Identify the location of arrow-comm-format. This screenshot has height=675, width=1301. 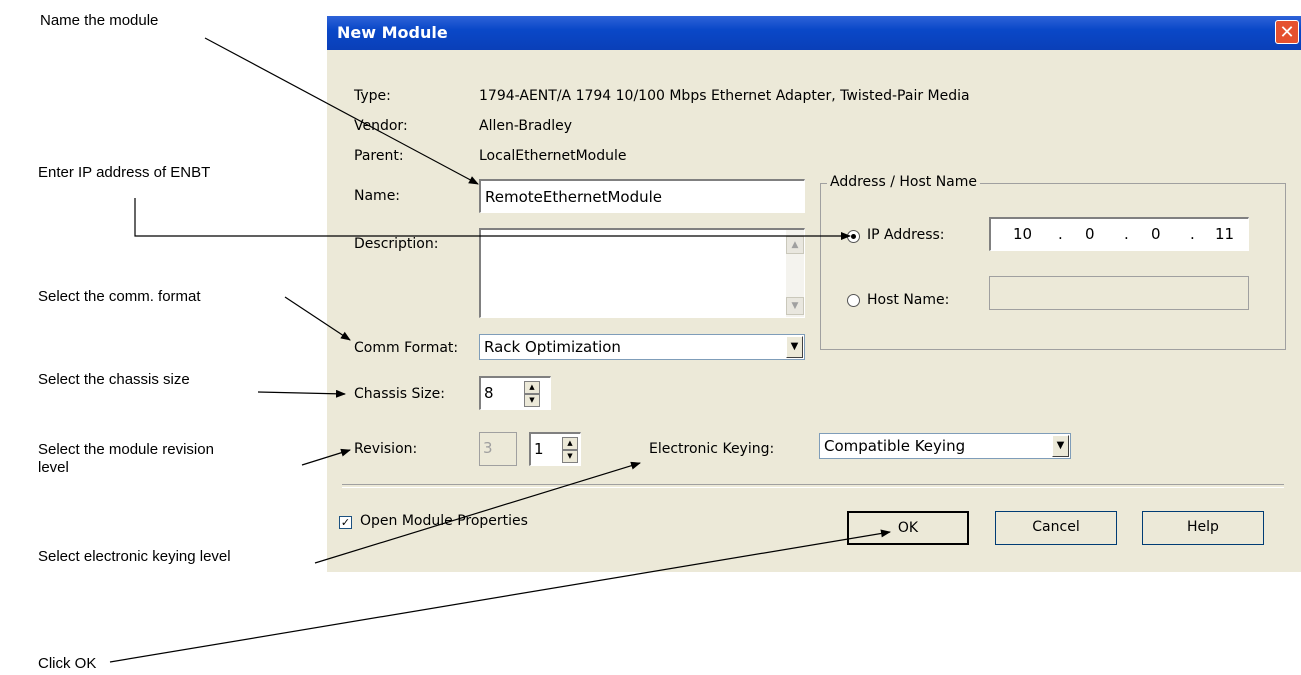
(317, 318).